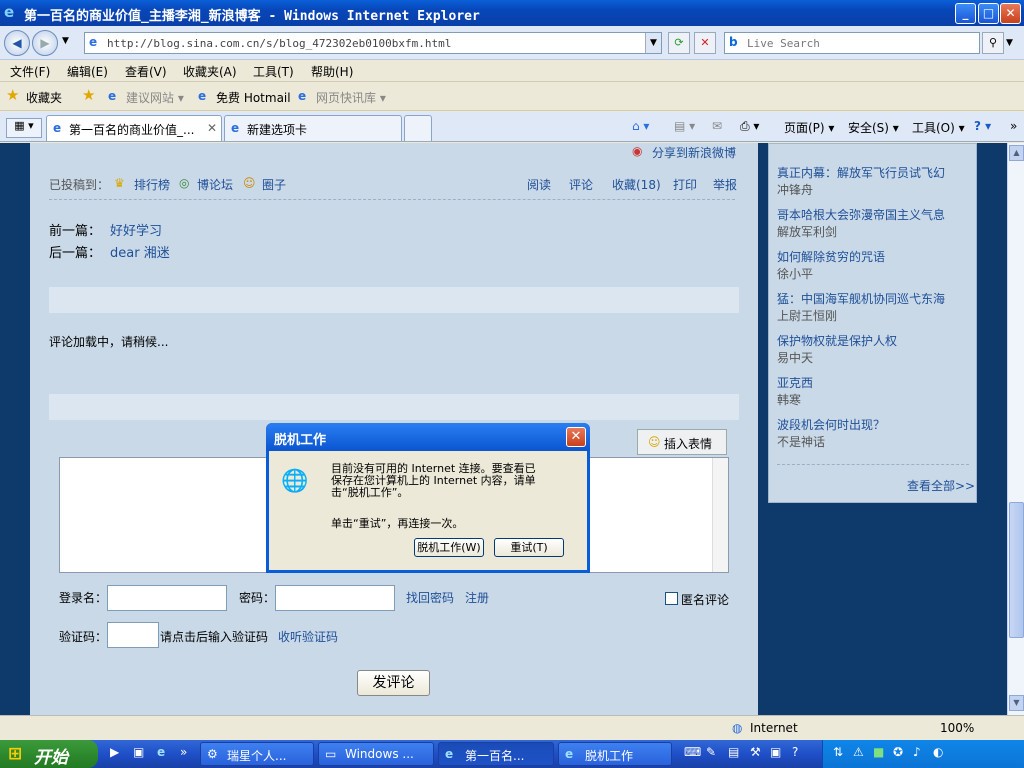 The image size is (1024, 768). What do you see at coordinates (692, 752) in the screenshot?
I see `keyboard-icon: ⌨` at bounding box center [692, 752].